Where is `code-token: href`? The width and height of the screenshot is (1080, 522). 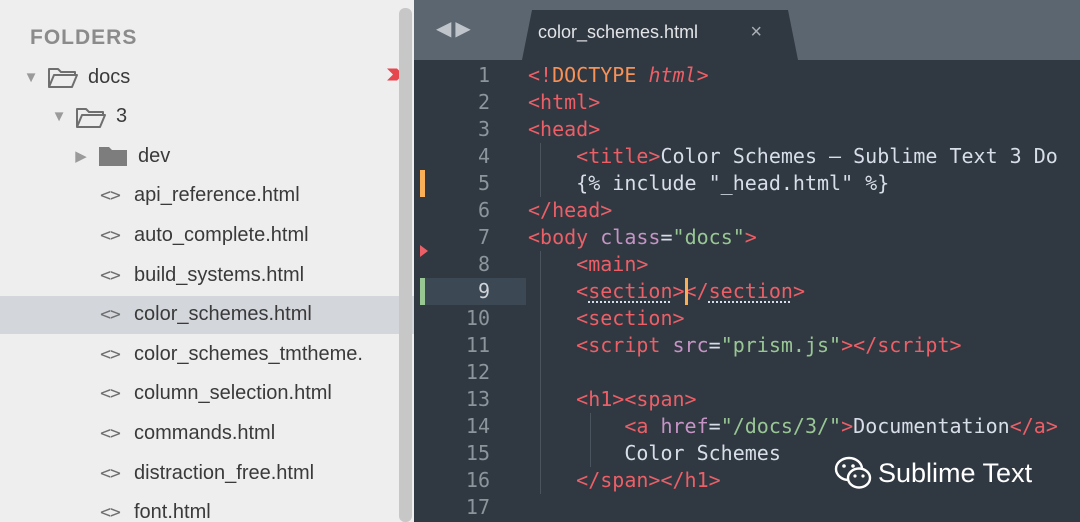
code-token: href is located at coordinates (684, 426).